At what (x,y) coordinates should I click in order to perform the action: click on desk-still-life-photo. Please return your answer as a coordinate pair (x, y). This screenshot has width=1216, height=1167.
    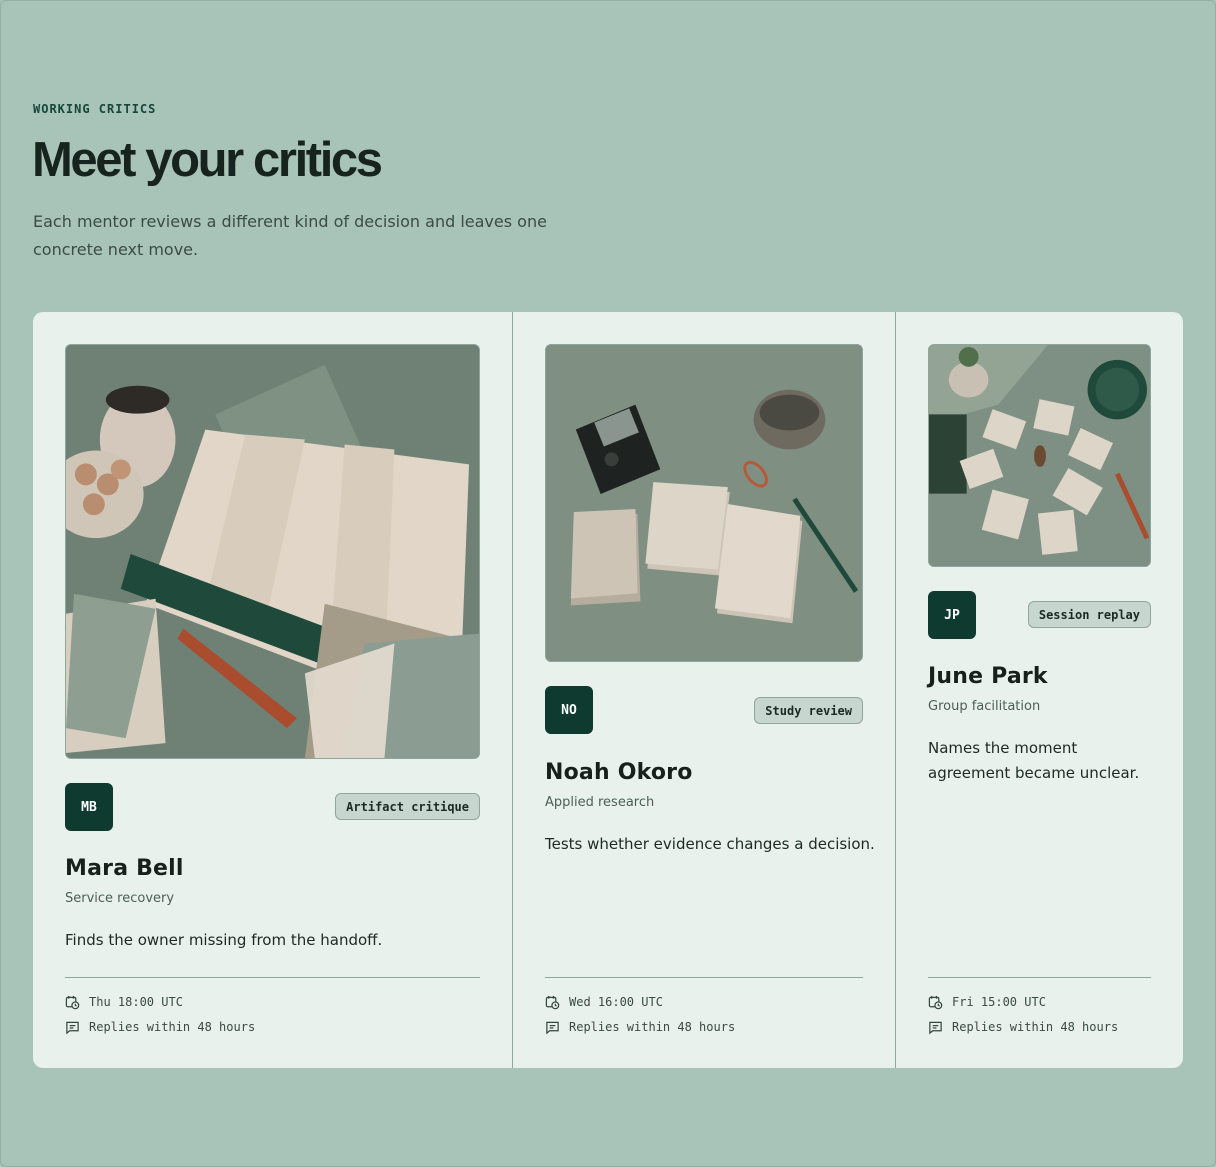
    Looking at the image, I should click on (272, 551).